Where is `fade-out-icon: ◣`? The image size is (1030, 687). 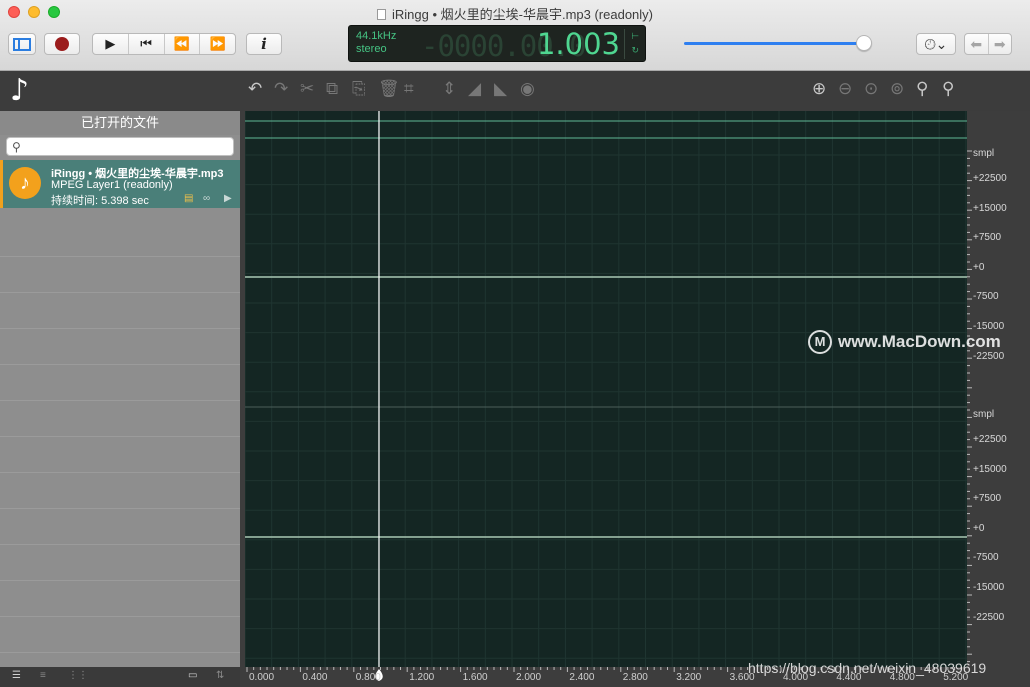 fade-out-icon: ◣ is located at coordinates (500, 89).